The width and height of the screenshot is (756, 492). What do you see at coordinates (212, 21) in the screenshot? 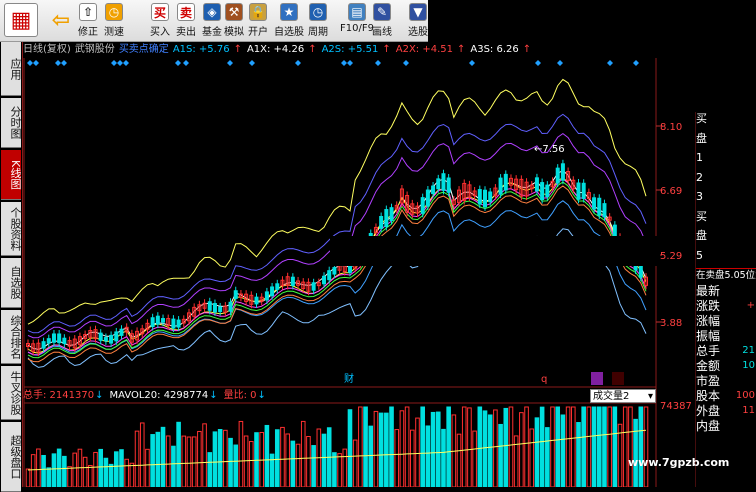
I see `toolbar-button-shield: ◈ 基金` at bounding box center [212, 21].